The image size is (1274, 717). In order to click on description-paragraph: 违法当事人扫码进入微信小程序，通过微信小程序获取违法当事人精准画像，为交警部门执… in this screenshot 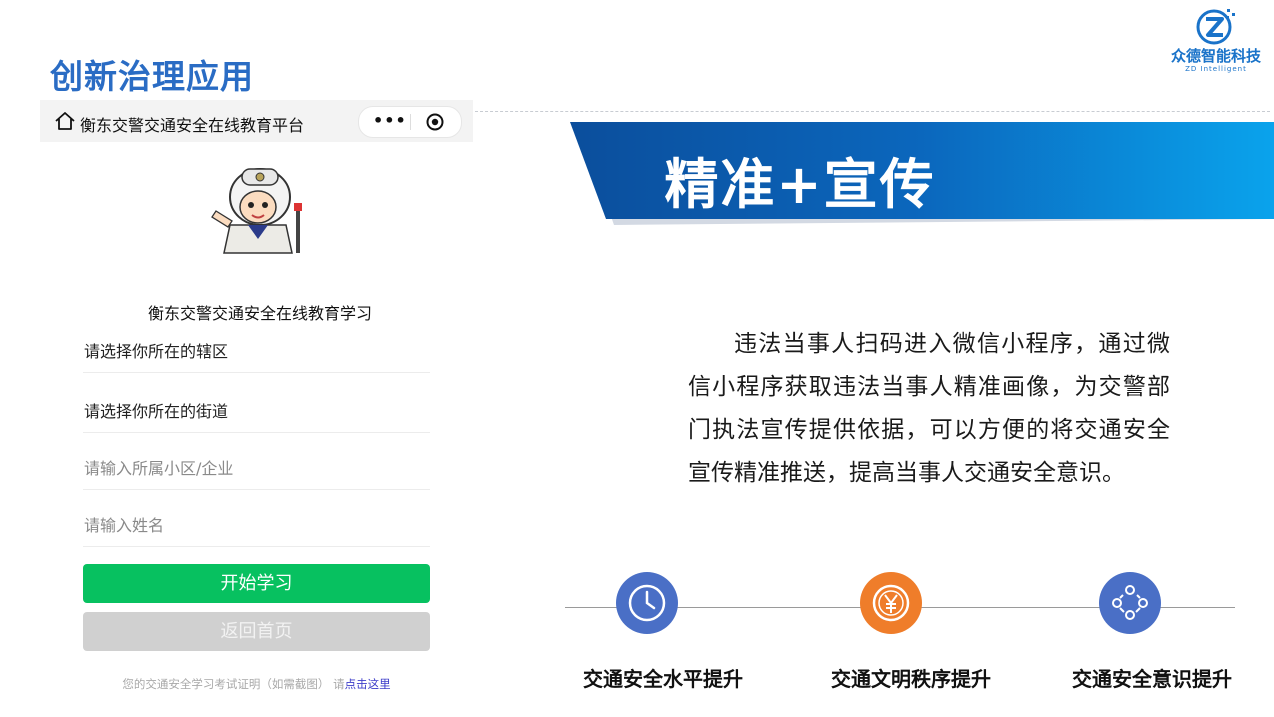, I will do `click(929, 408)`.